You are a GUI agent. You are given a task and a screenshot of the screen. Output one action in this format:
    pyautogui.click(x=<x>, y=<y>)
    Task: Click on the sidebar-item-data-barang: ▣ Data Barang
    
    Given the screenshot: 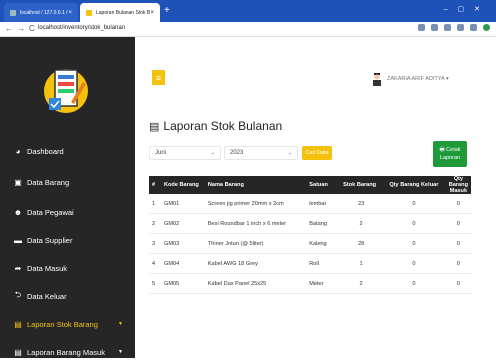 What is the action you would take?
    pyautogui.click(x=67, y=182)
    